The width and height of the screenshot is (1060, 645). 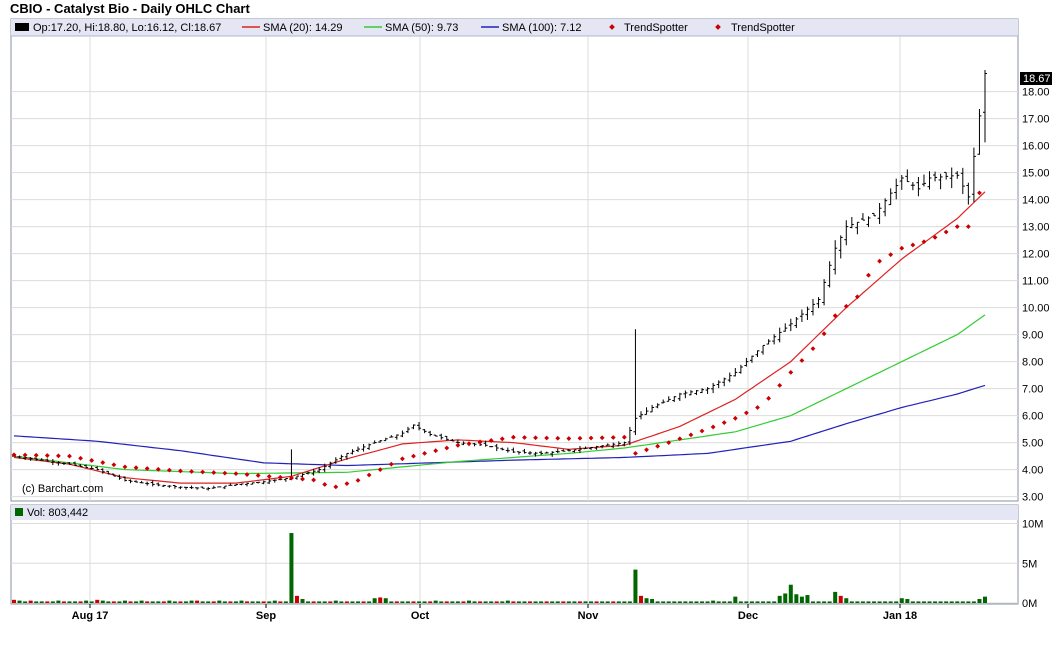 What do you see at coordinates (1036, 174) in the screenshot?
I see `price-tick-label: 15.00` at bounding box center [1036, 174].